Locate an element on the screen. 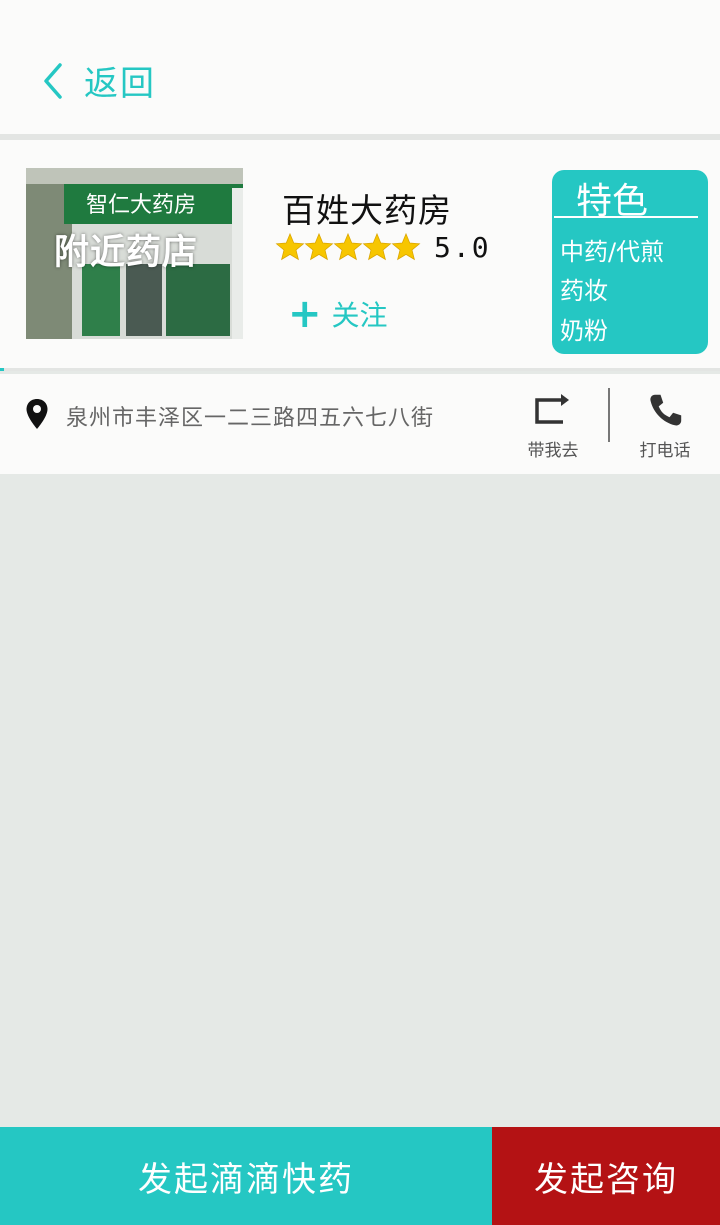  follow-label: 关注 is located at coordinates (359, 315).